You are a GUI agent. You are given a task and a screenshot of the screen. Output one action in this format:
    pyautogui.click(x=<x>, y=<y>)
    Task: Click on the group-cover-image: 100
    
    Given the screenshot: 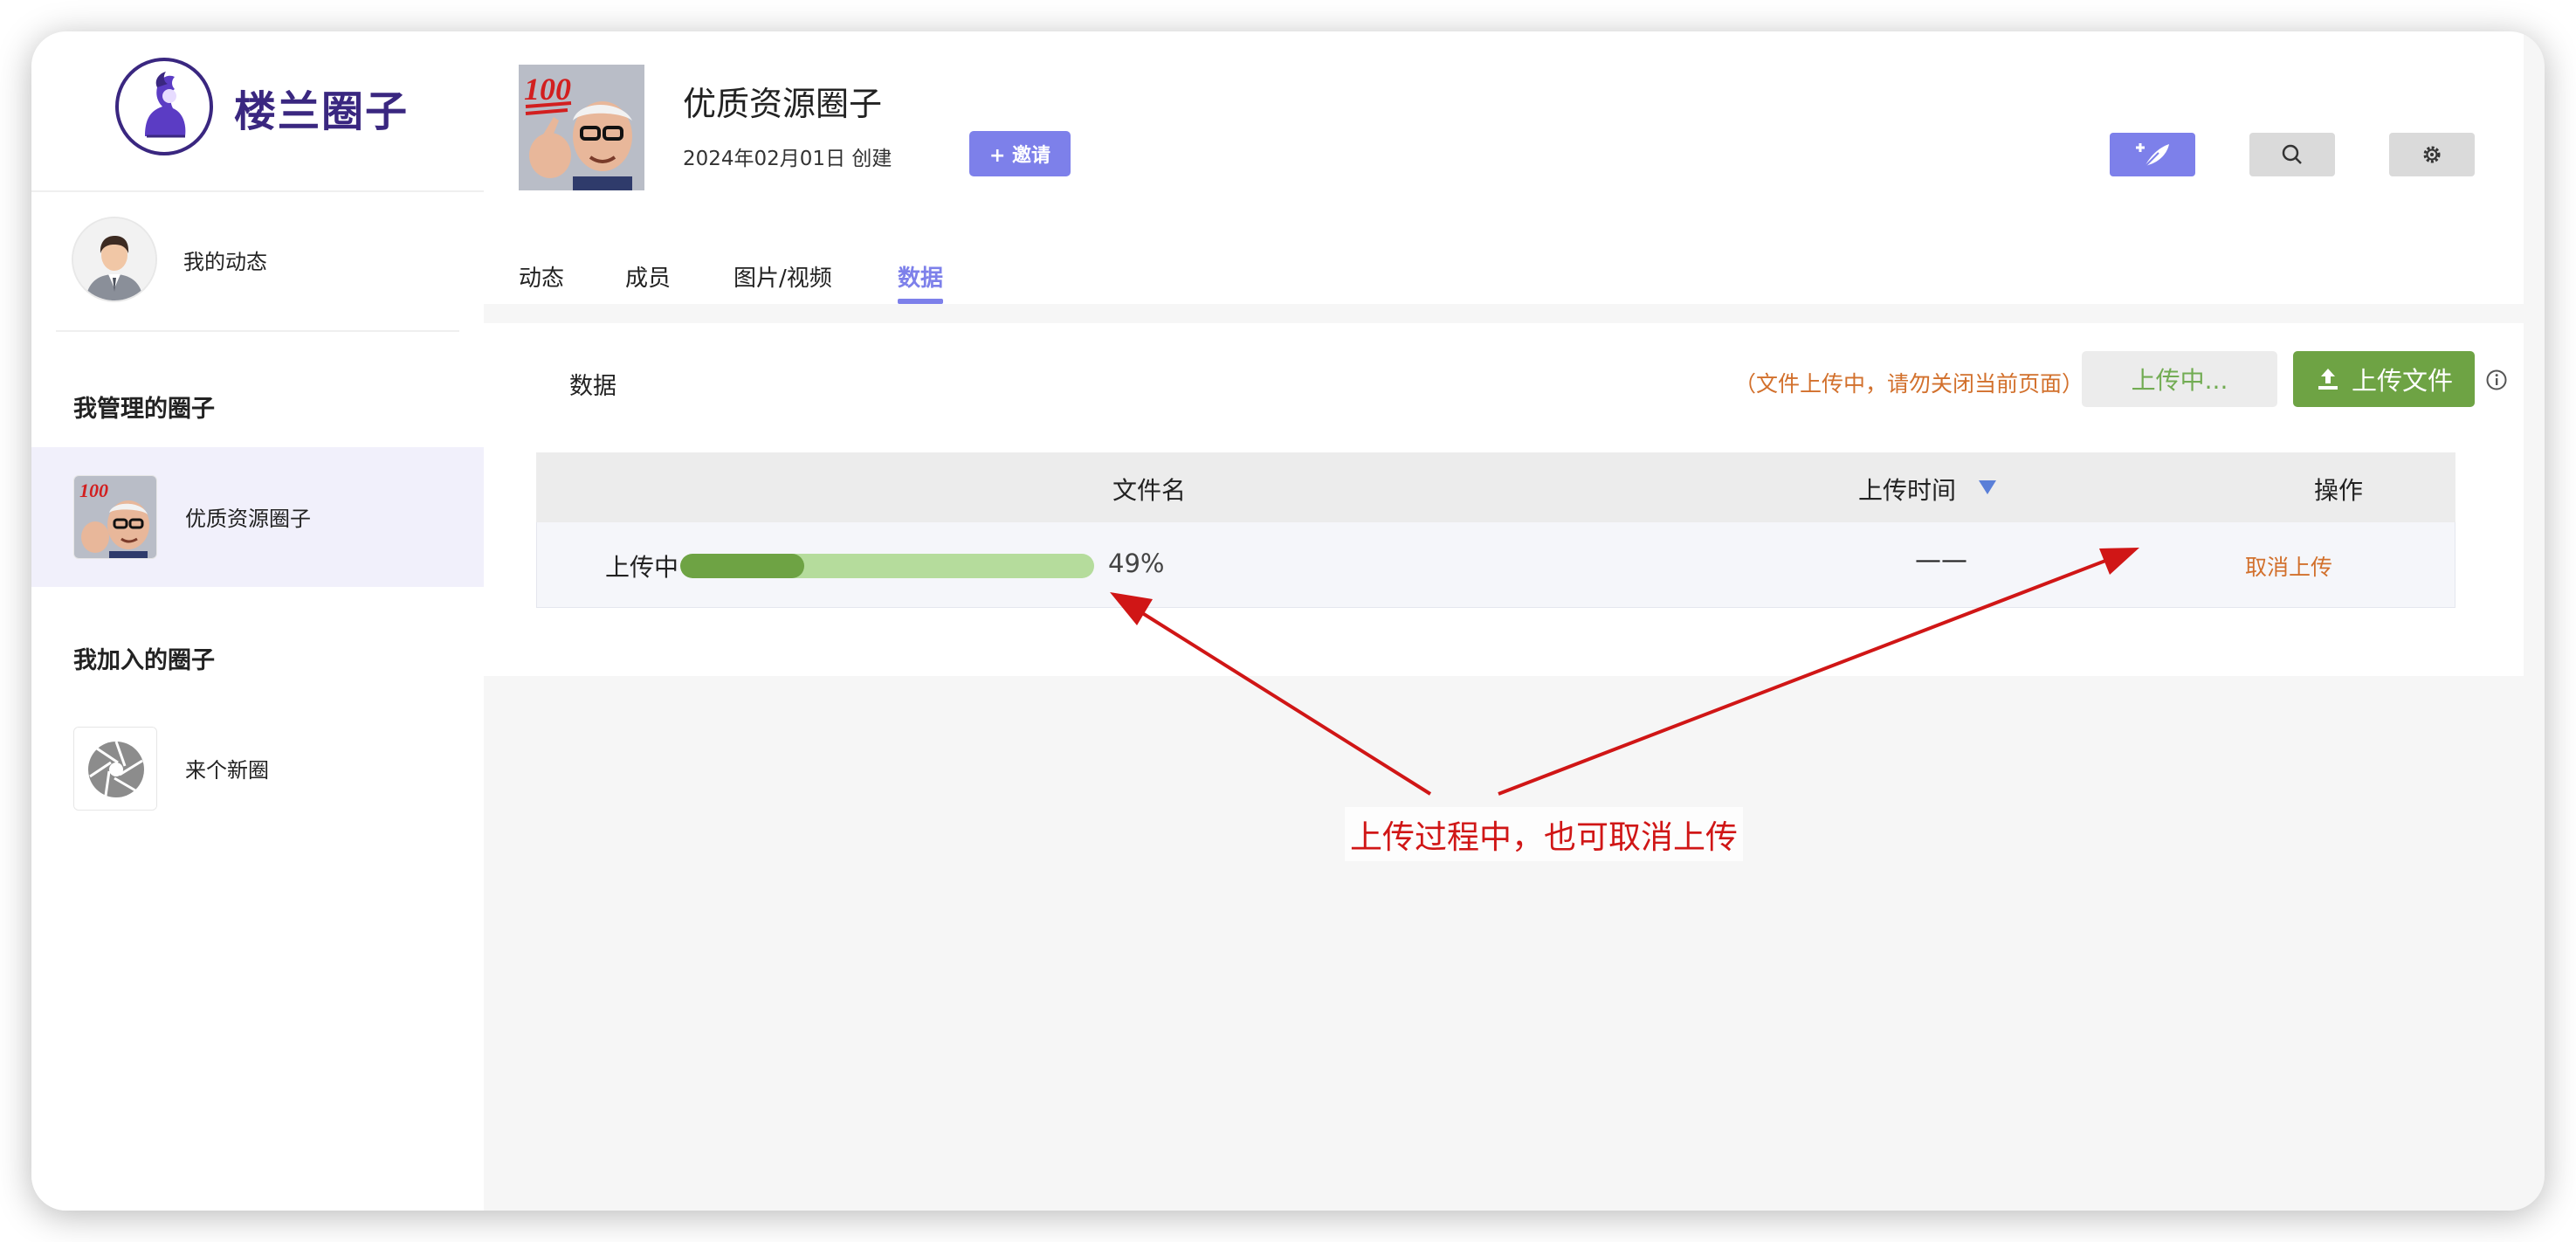 What is the action you would take?
    pyautogui.click(x=581, y=127)
    